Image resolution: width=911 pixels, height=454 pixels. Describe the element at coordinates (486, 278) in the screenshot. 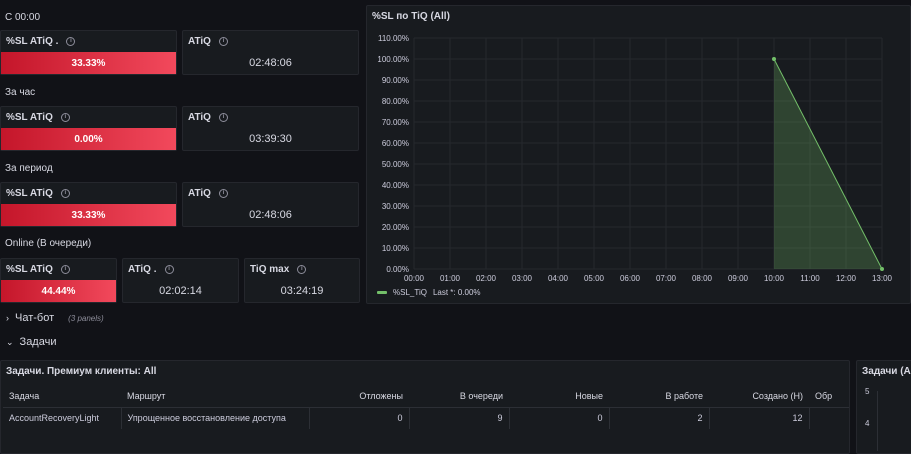

I see `x-tick-label: 02:00` at that location.